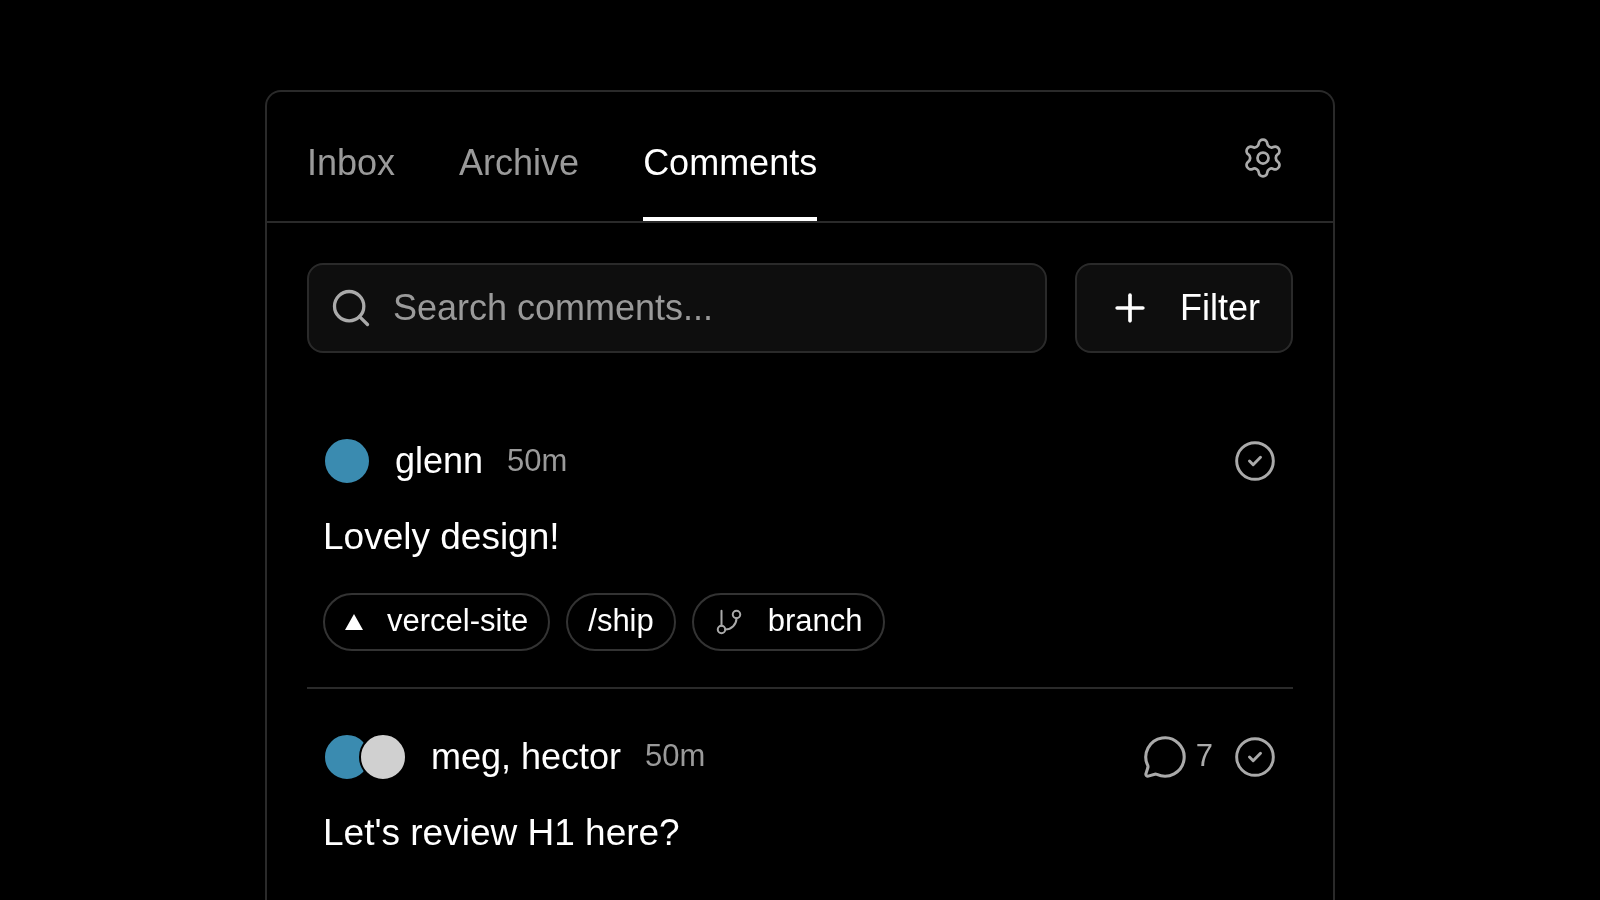  Describe the element at coordinates (437, 621) in the screenshot. I see `tag-pill: vercel-site` at that location.